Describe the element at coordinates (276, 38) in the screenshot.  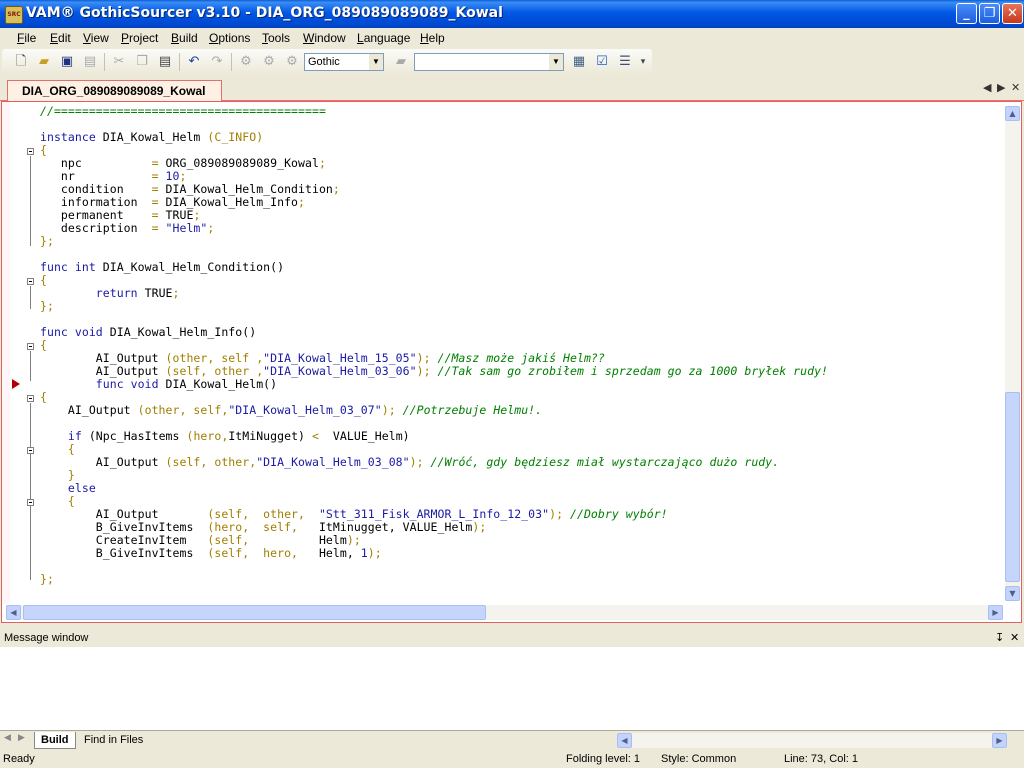
I see `menu-tools: Tools` at that location.